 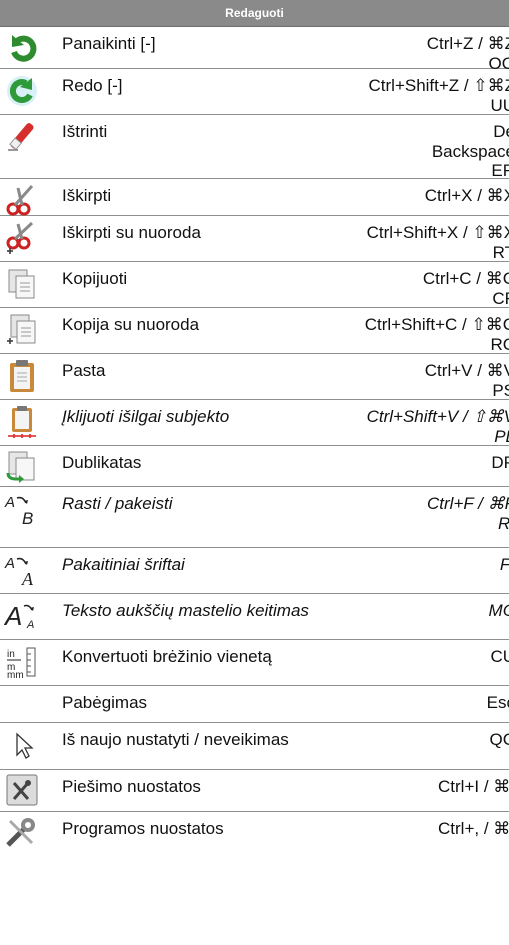 I want to click on redo-label: Redo [-], so click(x=92, y=85).